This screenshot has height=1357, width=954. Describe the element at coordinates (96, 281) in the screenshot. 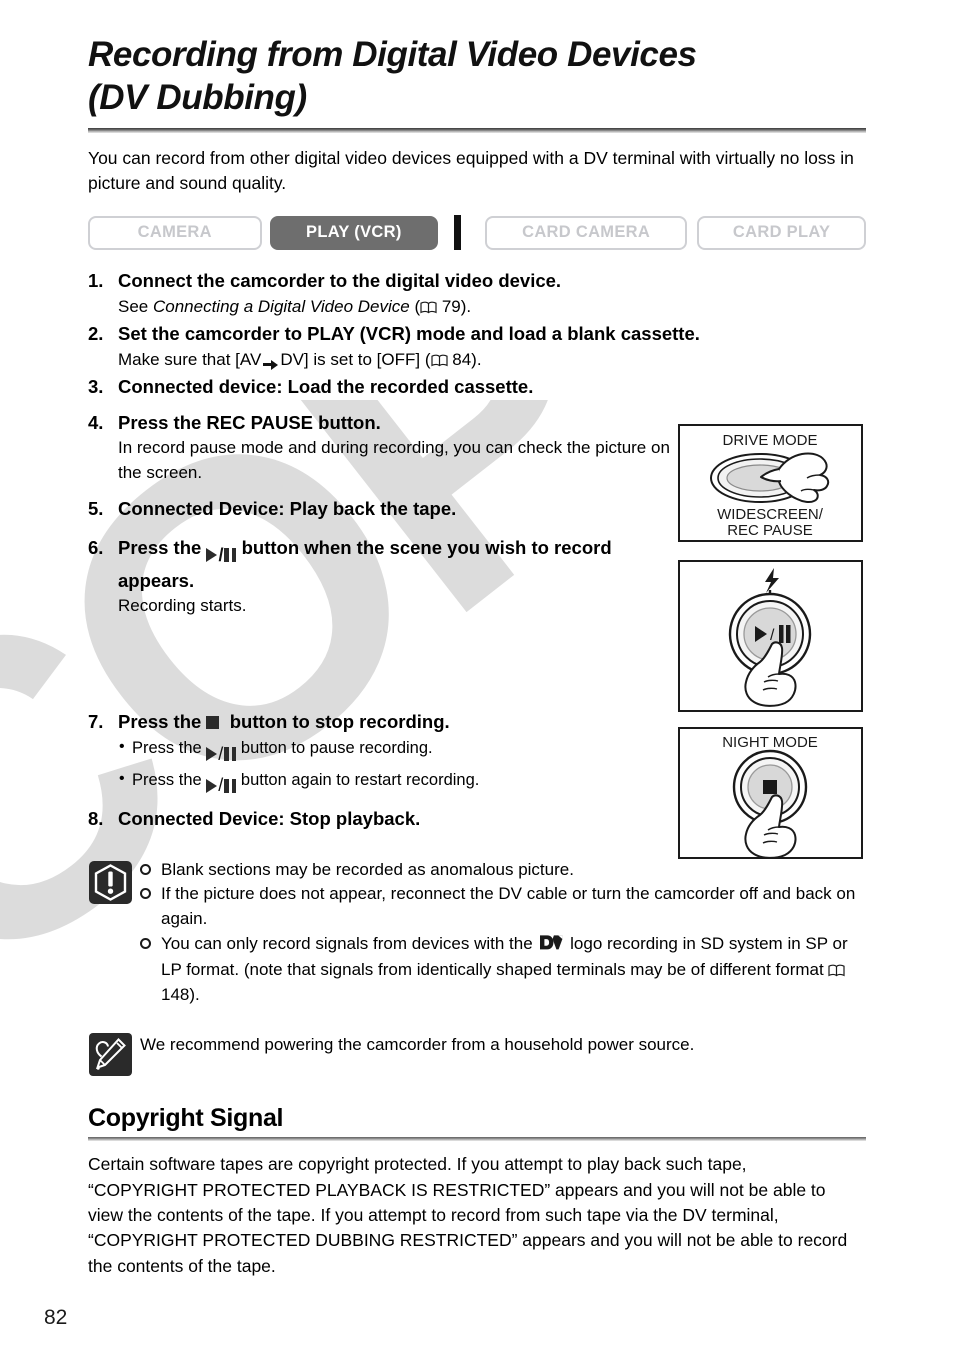

I see `step-1-number: 1.` at that location.